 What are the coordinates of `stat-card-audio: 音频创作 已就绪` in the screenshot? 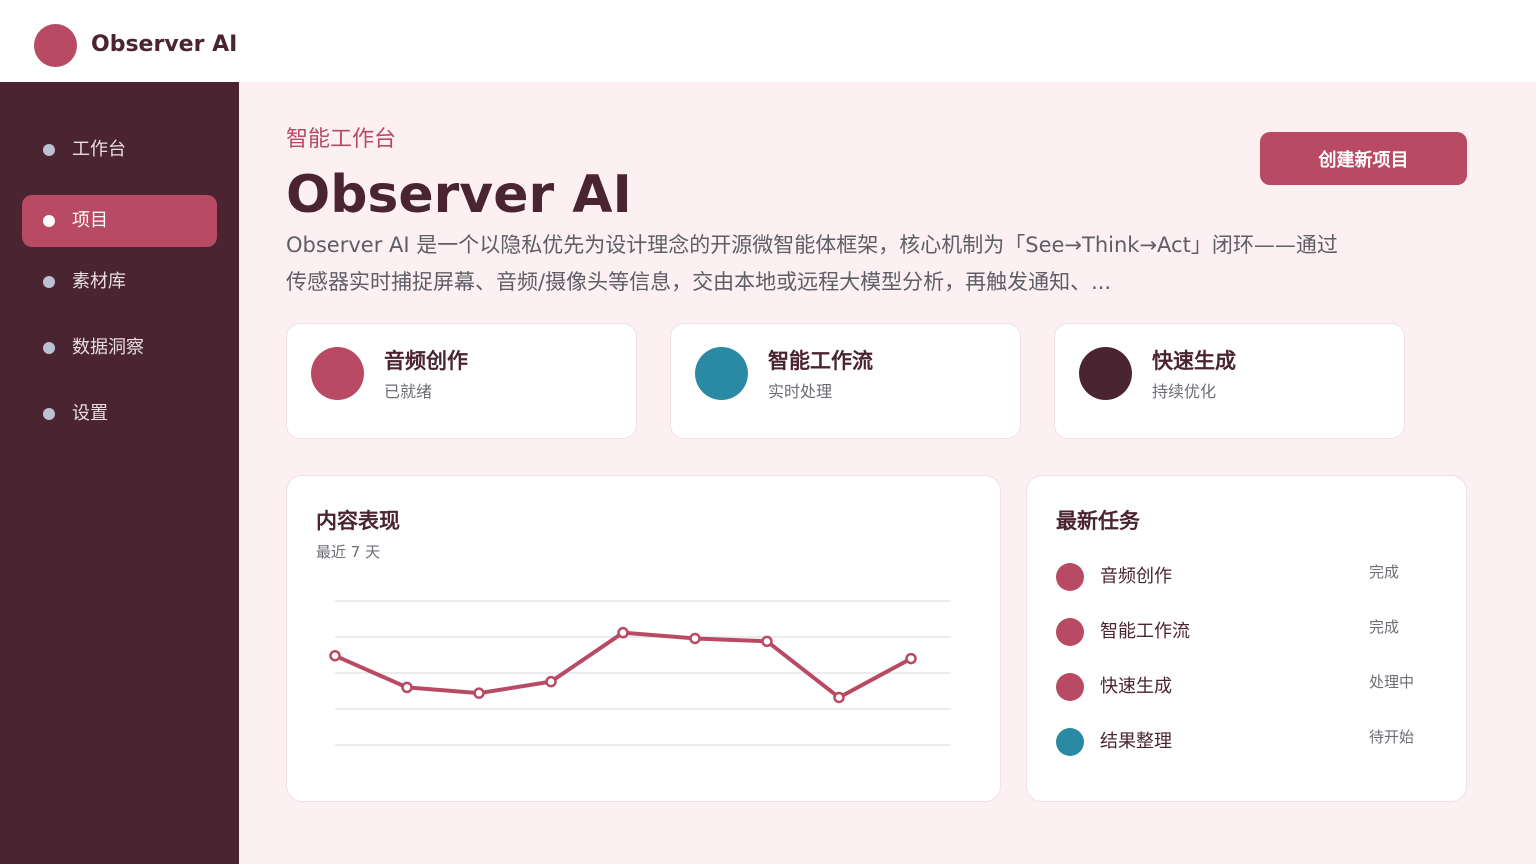 It's located at (461, 381).